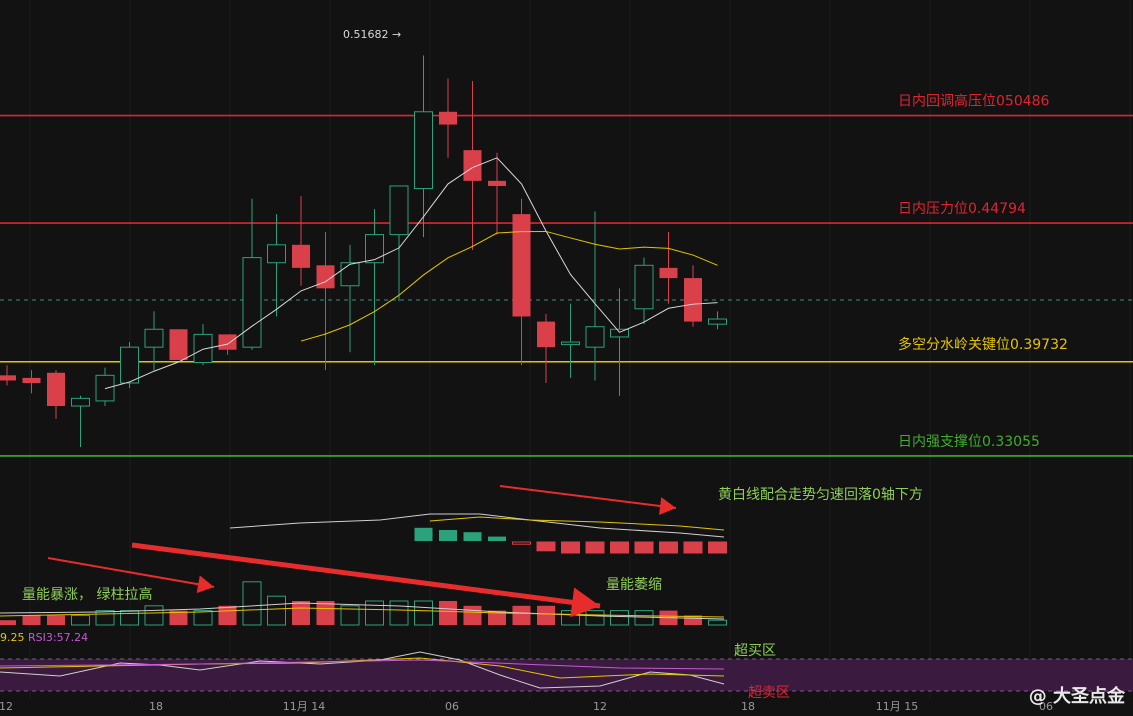  Describe the element at coordinates (667, 506) in the screenshot. I see `arrow-macd-head` at that location.